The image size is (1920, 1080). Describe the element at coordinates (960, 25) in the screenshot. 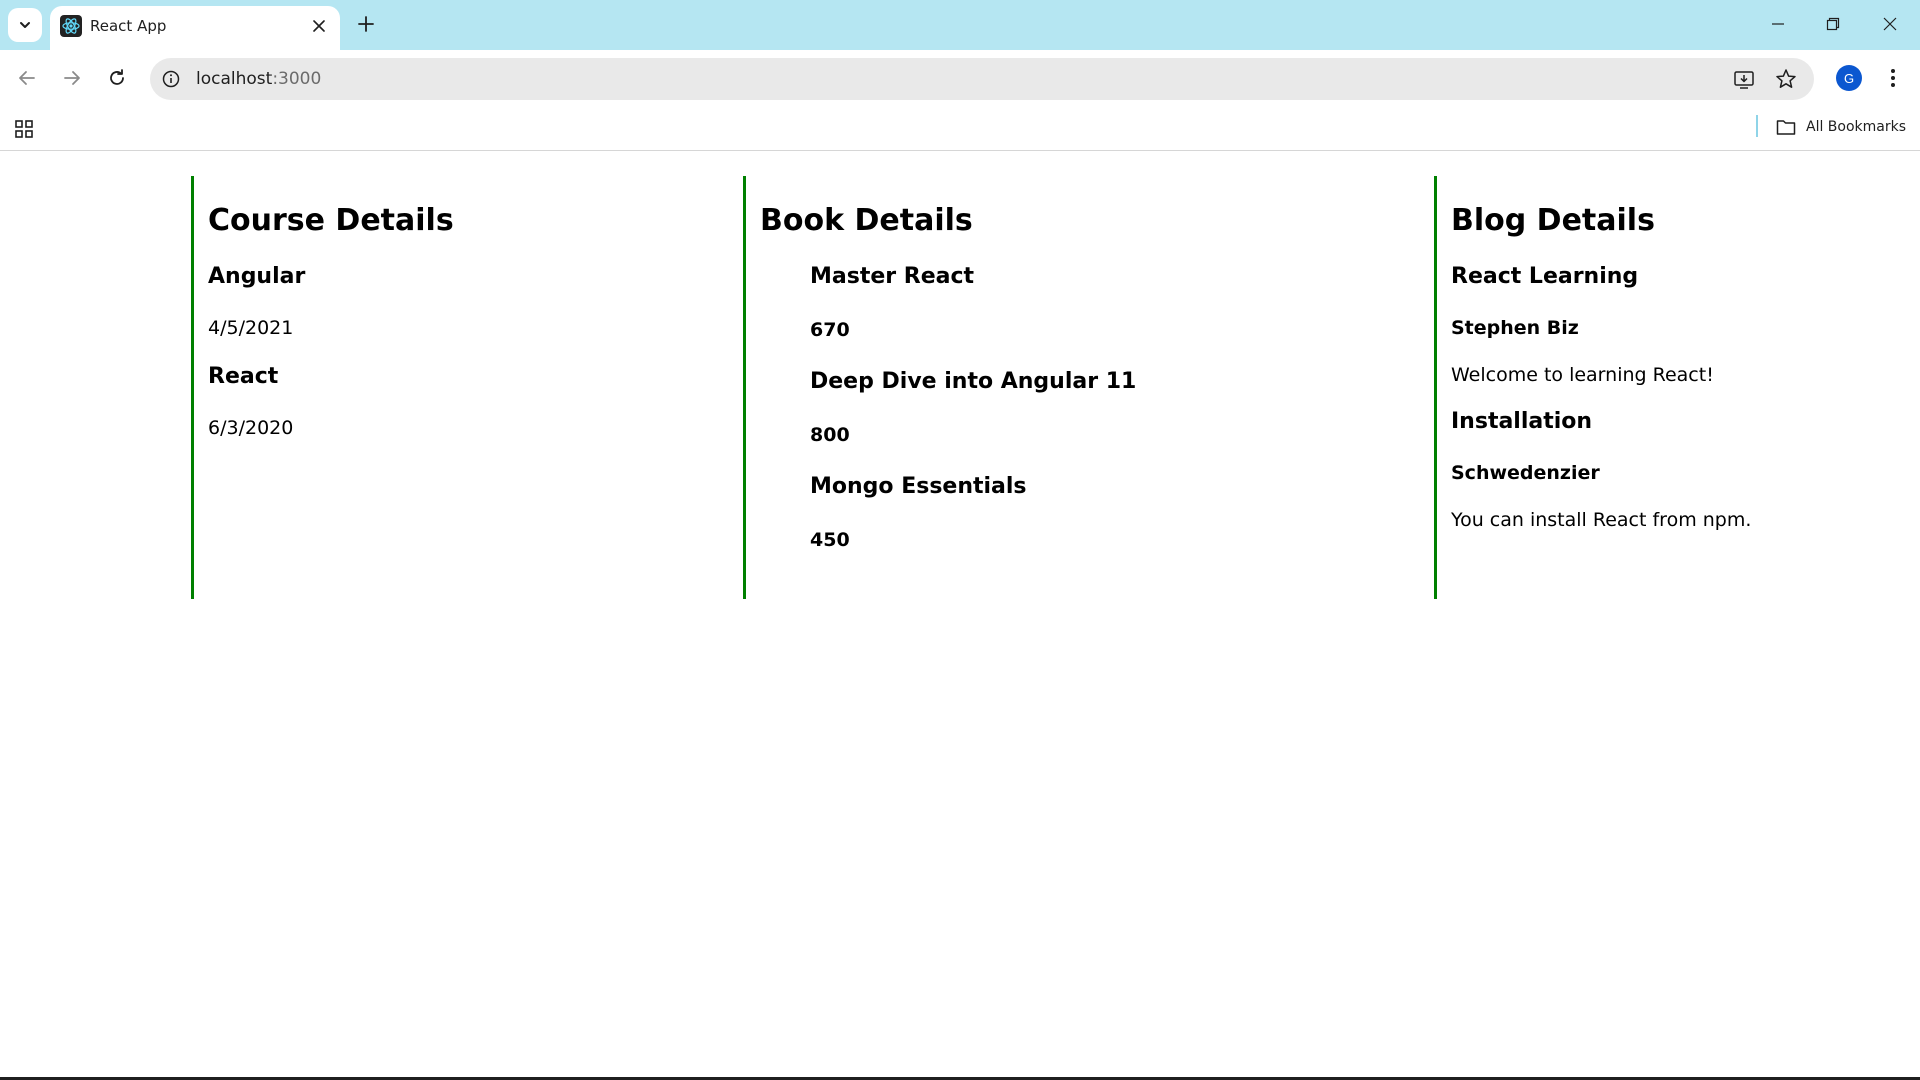

I see `tab-strip: React App` at that location.